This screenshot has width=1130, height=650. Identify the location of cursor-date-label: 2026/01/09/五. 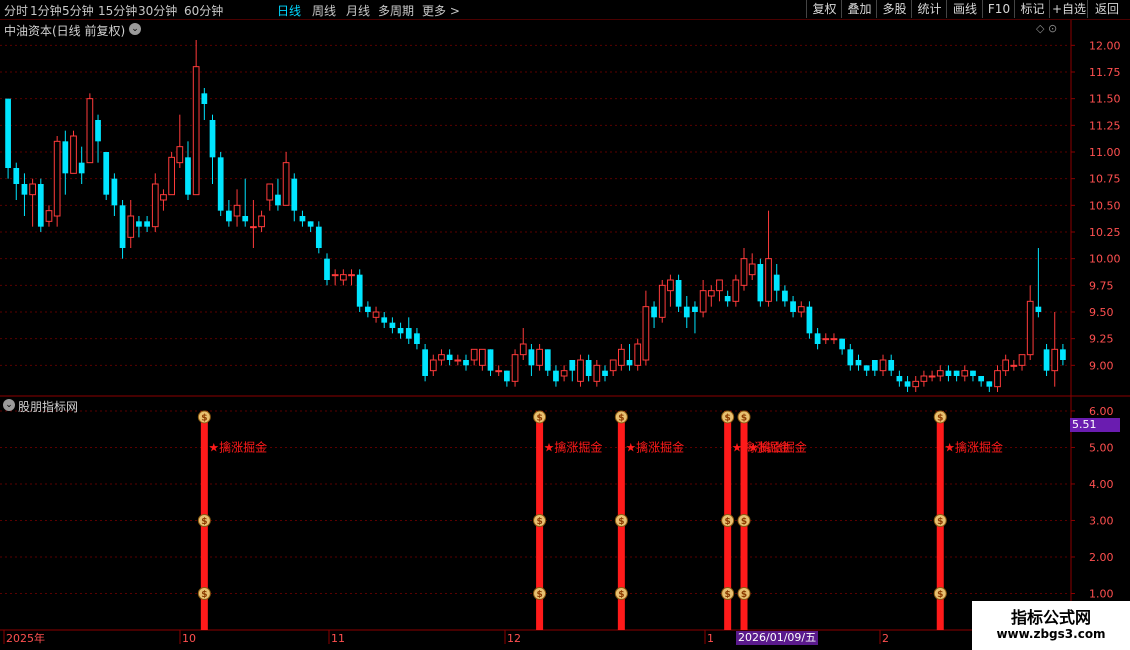
(777, 638).